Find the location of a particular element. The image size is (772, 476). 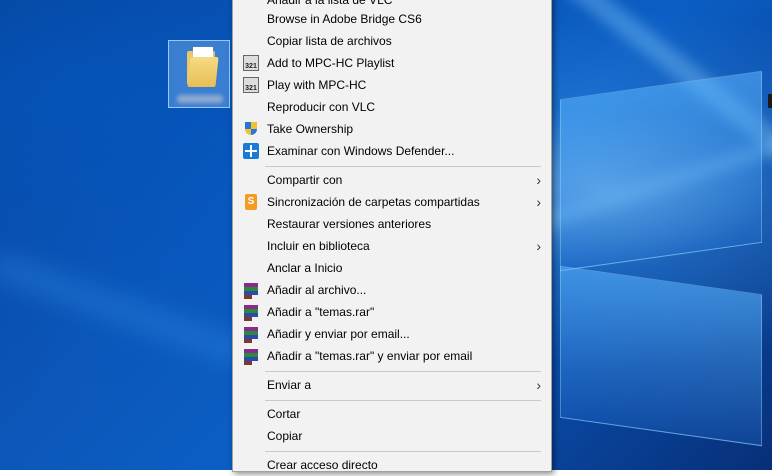

sync-icon: S is located at coordinates (251, 202).